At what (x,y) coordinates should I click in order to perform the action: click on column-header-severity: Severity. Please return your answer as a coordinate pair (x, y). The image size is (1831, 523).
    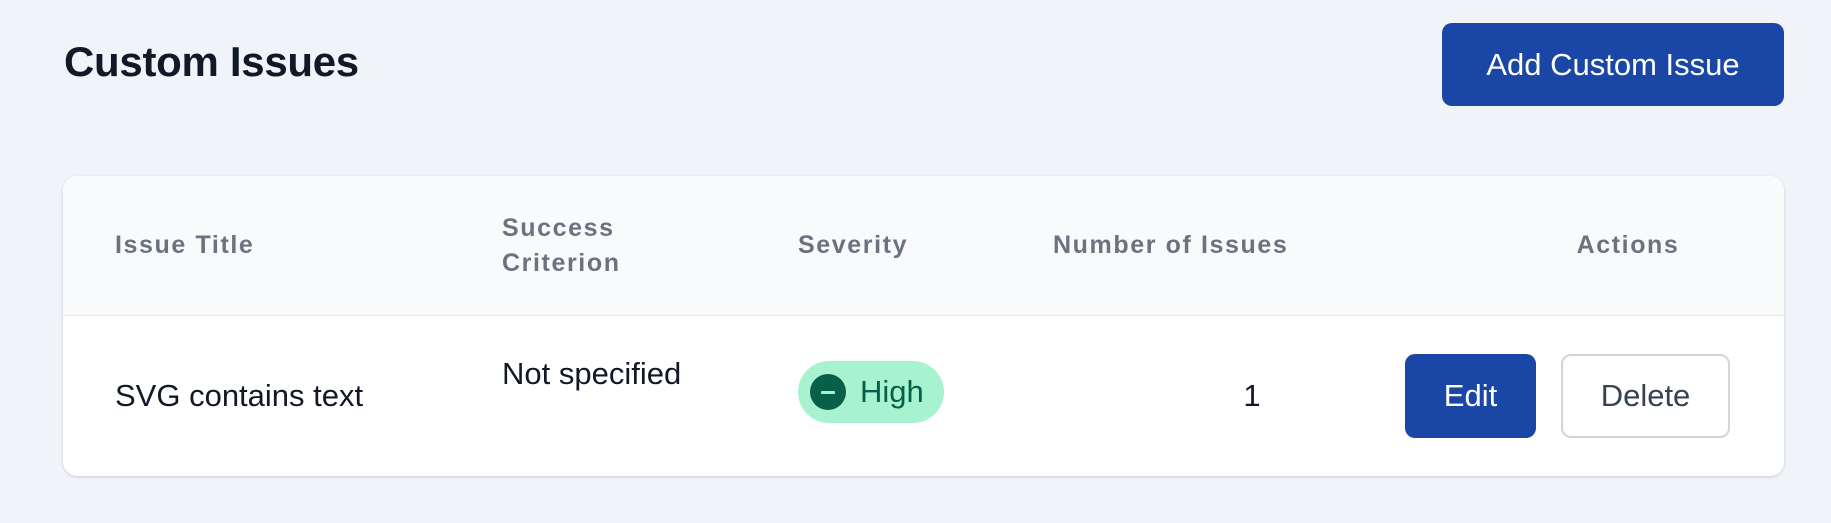
    Looking at the image, I should click on (853, 245).